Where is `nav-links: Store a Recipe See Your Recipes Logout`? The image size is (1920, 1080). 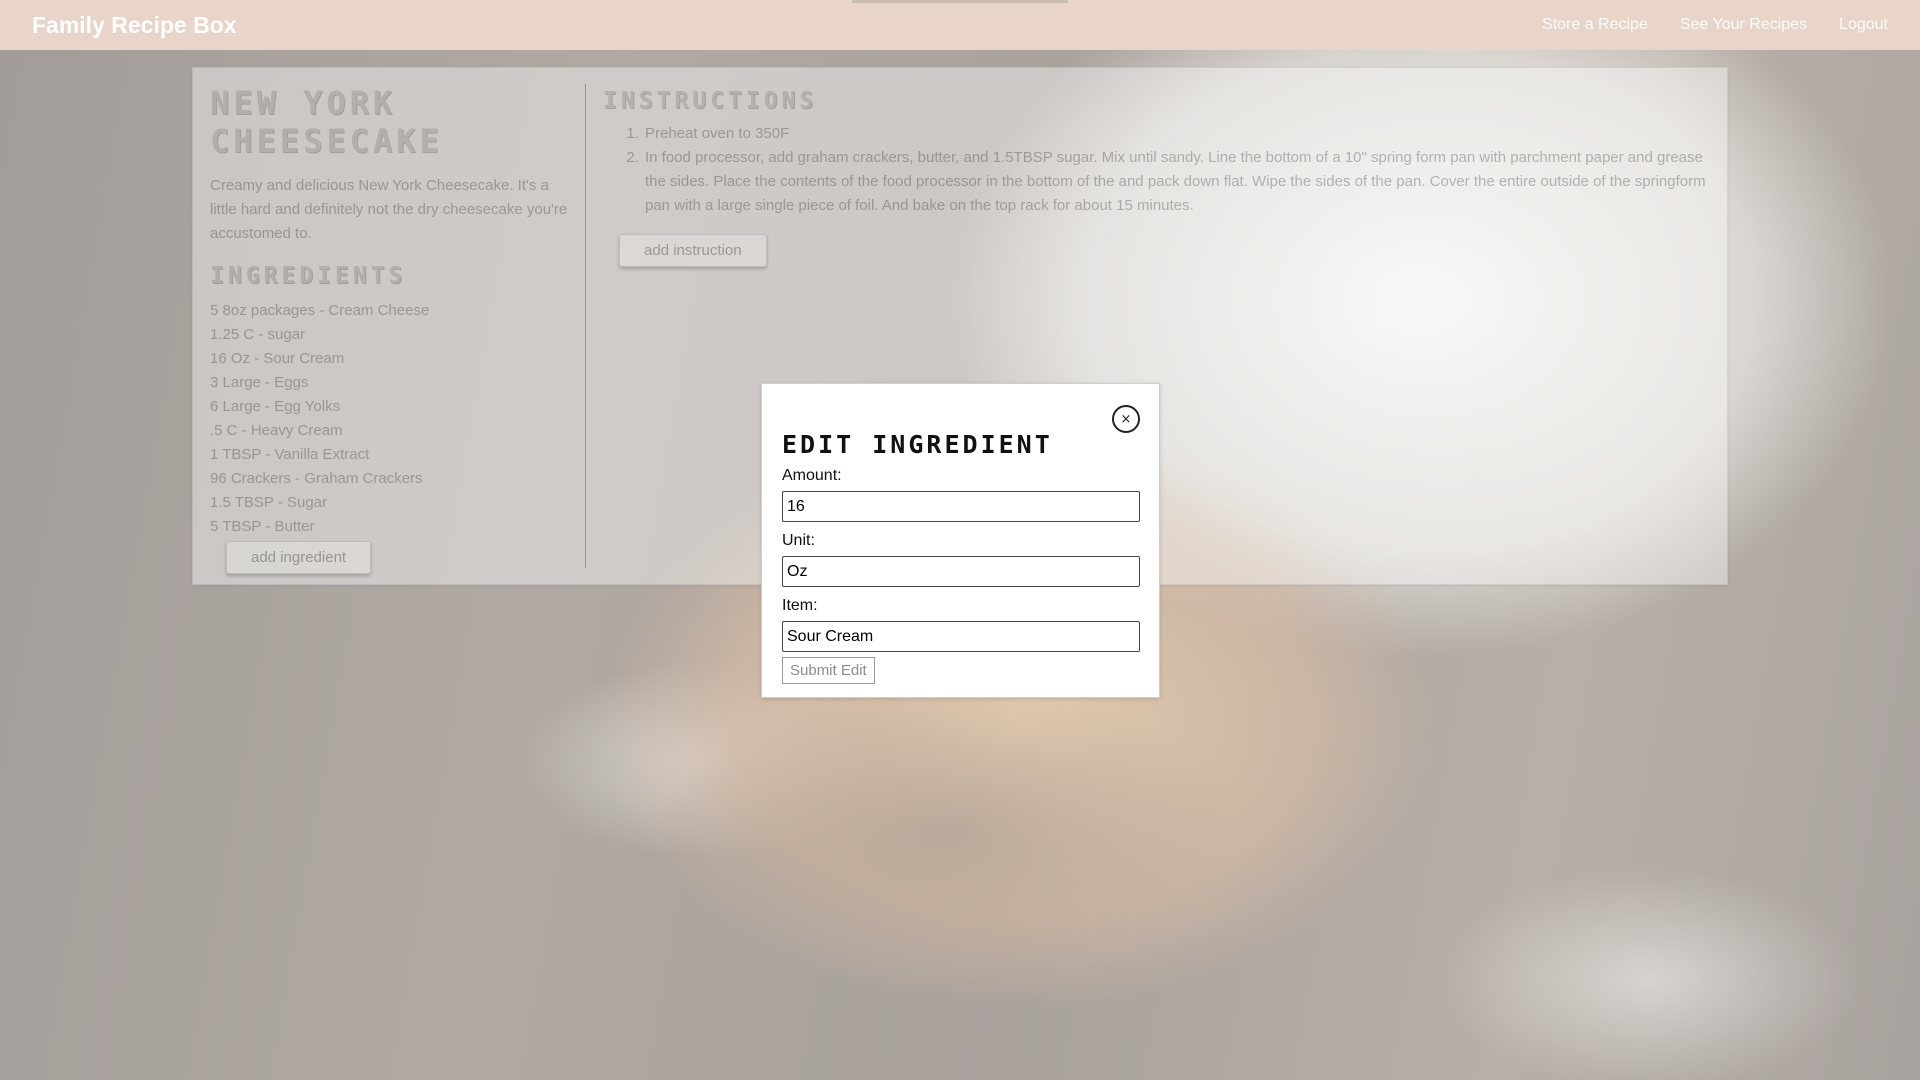
nav-links: Store a Recipe See Your Recipes Logout is located at coordinates (1715, 25).